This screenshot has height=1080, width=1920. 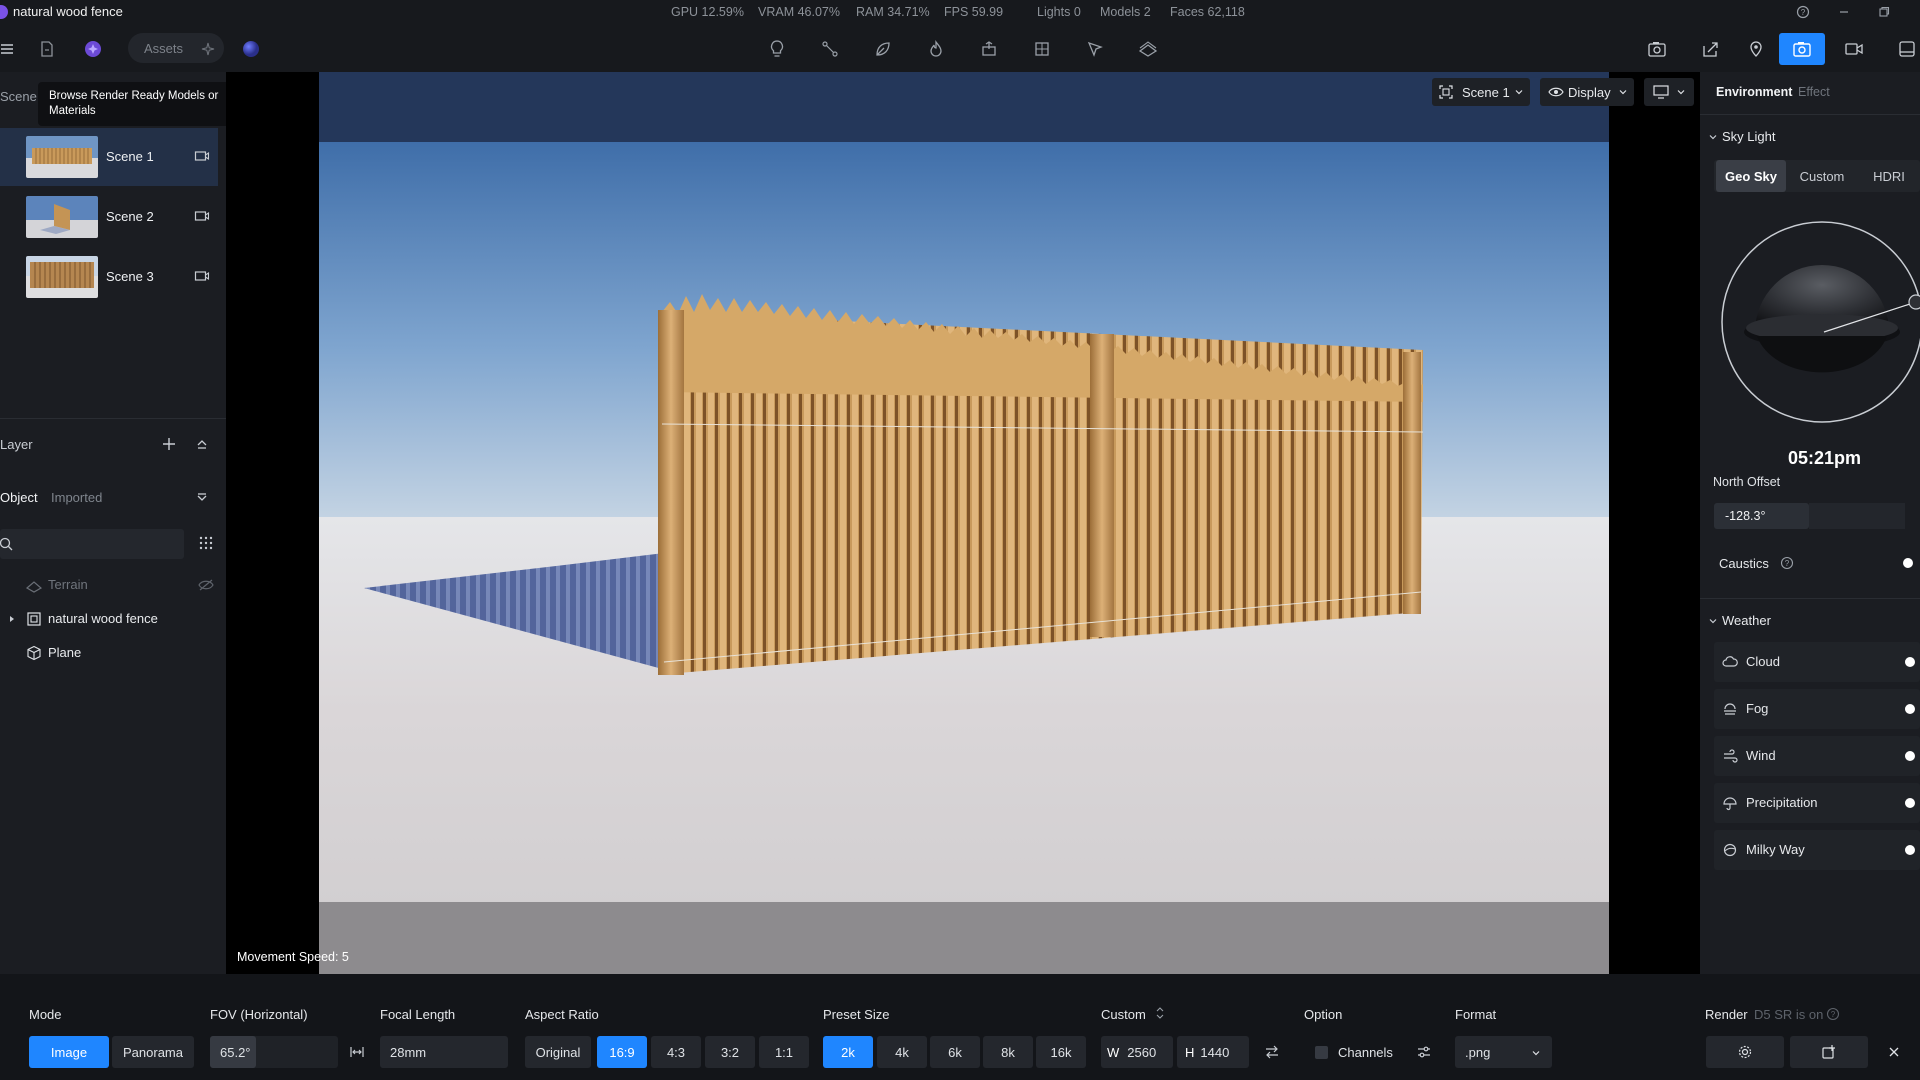 I want to click on height-input: H 1440, so click(x=1213, y=1052).